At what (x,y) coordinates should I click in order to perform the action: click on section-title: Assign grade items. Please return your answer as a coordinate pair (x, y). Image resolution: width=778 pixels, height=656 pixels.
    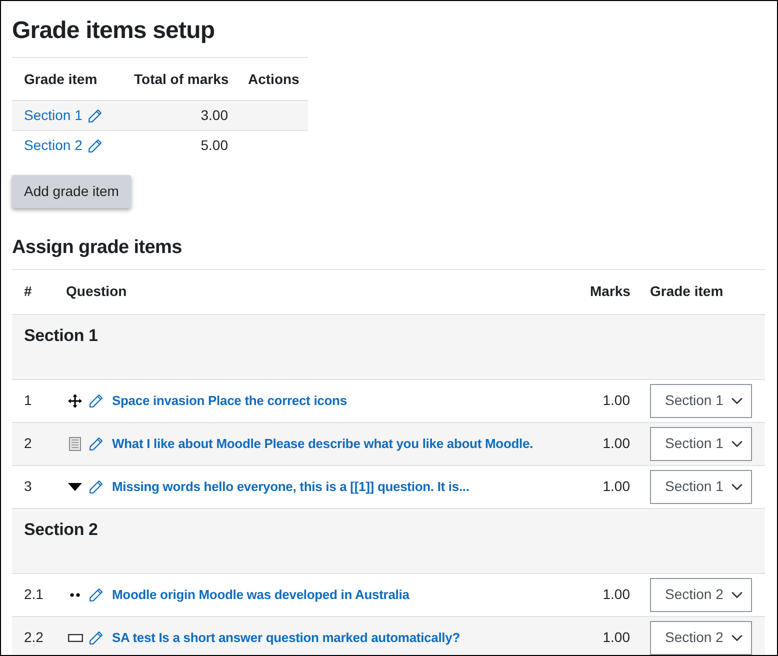
    Looking at the image, I should click on (97, 248).